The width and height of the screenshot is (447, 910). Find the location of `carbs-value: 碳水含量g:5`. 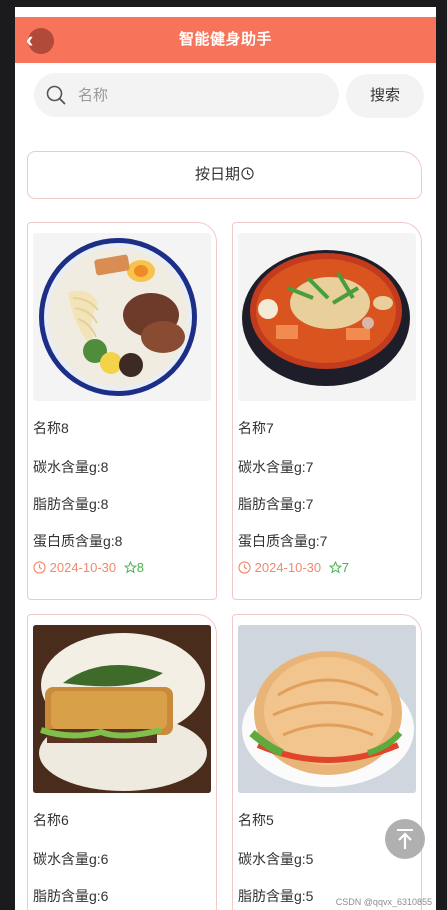

carbs-value: 碳水含量g:5 is located at coordinates (276, 859).